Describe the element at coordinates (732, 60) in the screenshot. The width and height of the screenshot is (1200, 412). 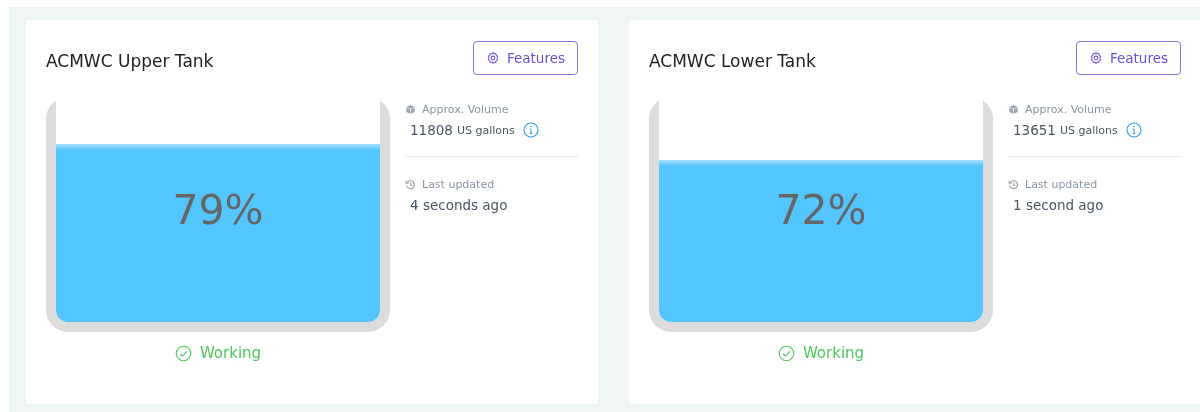
I see `tank-title: ACMWC Lower Tank` at that location.